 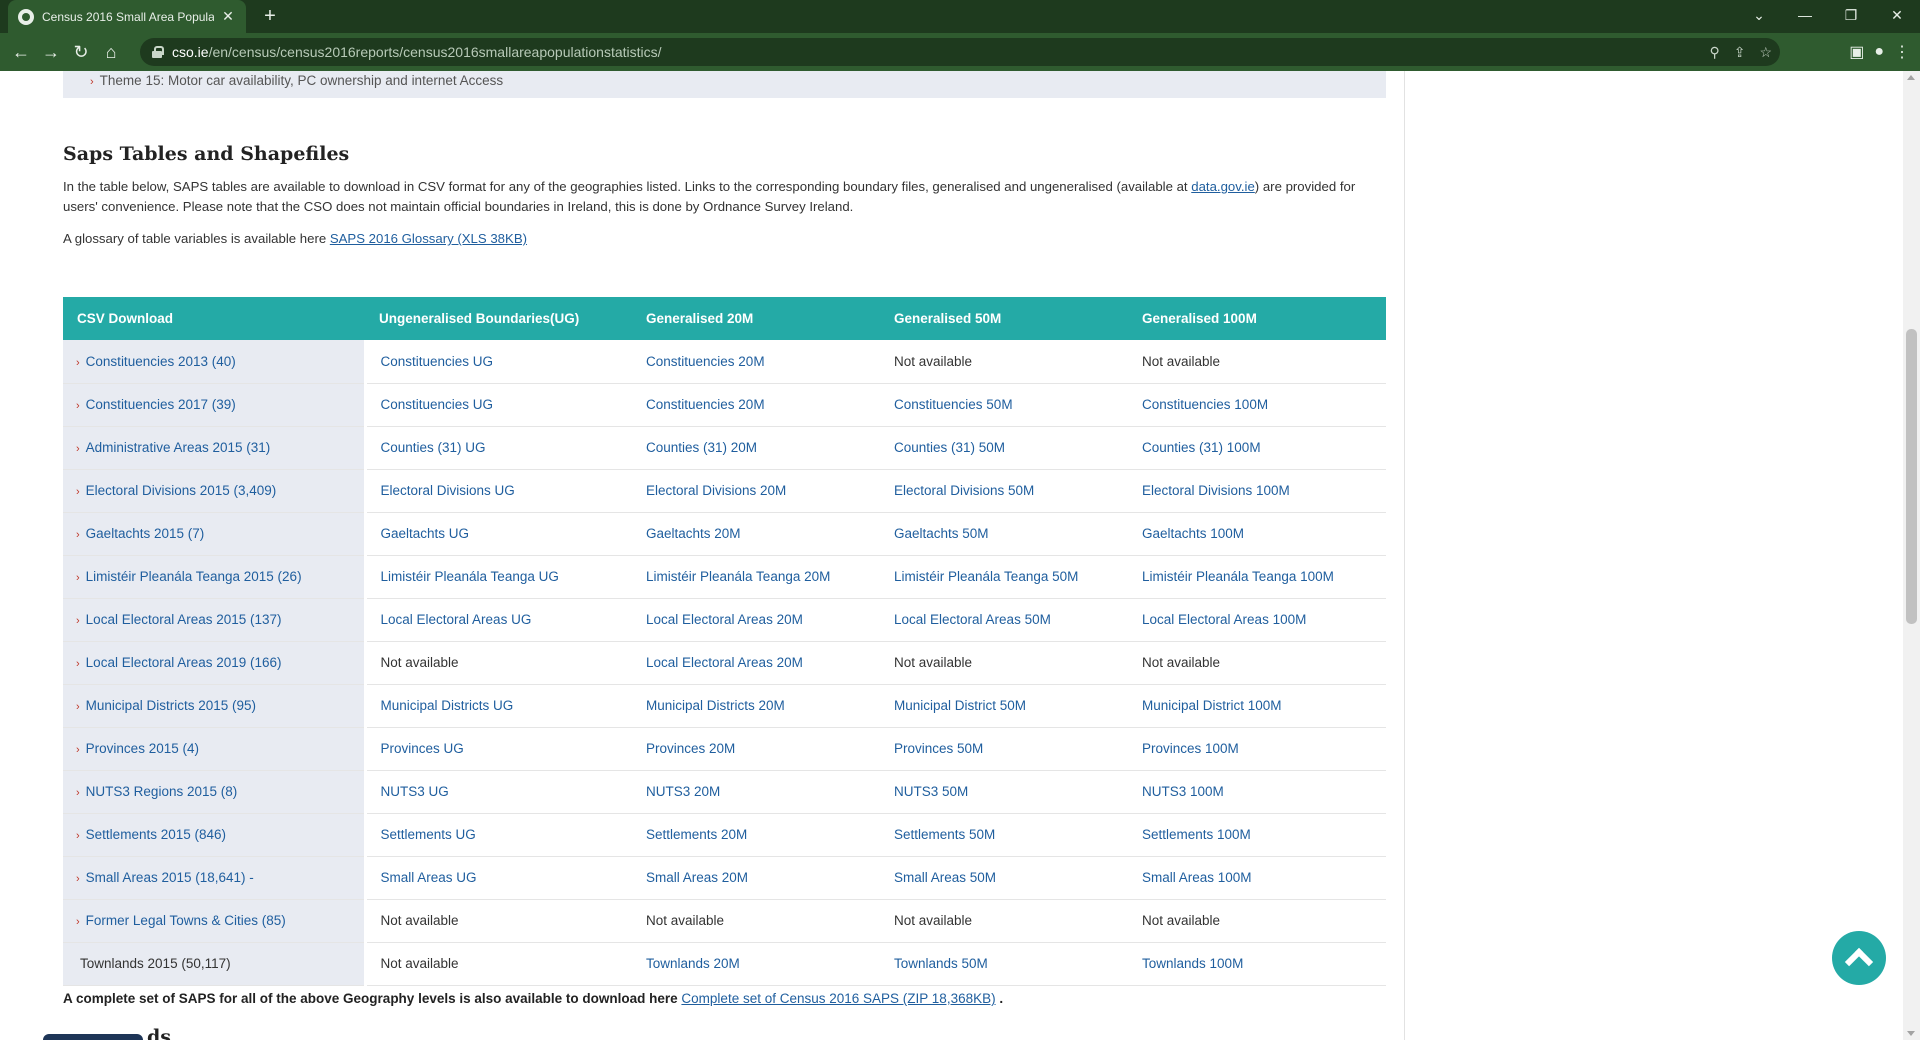 I want to click on cut-off-button, so click(x=93, y=1037).